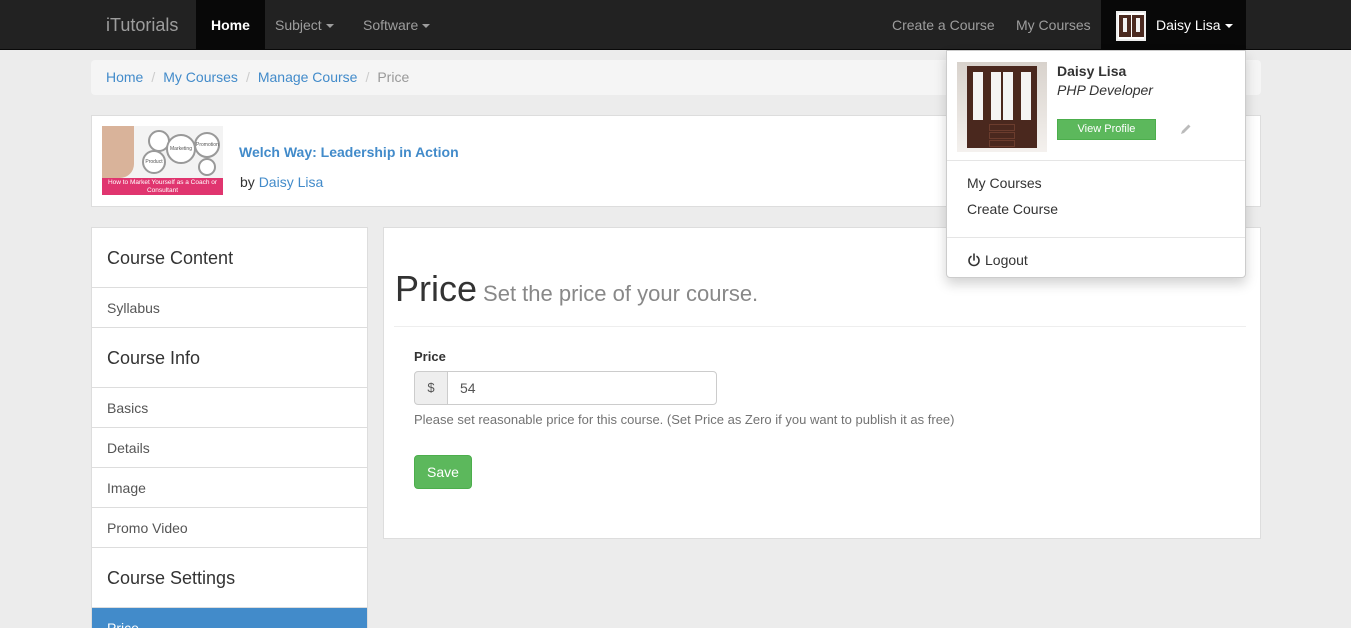  I want to click on nav-subject-dropdown: Subject, so click(304, 25).